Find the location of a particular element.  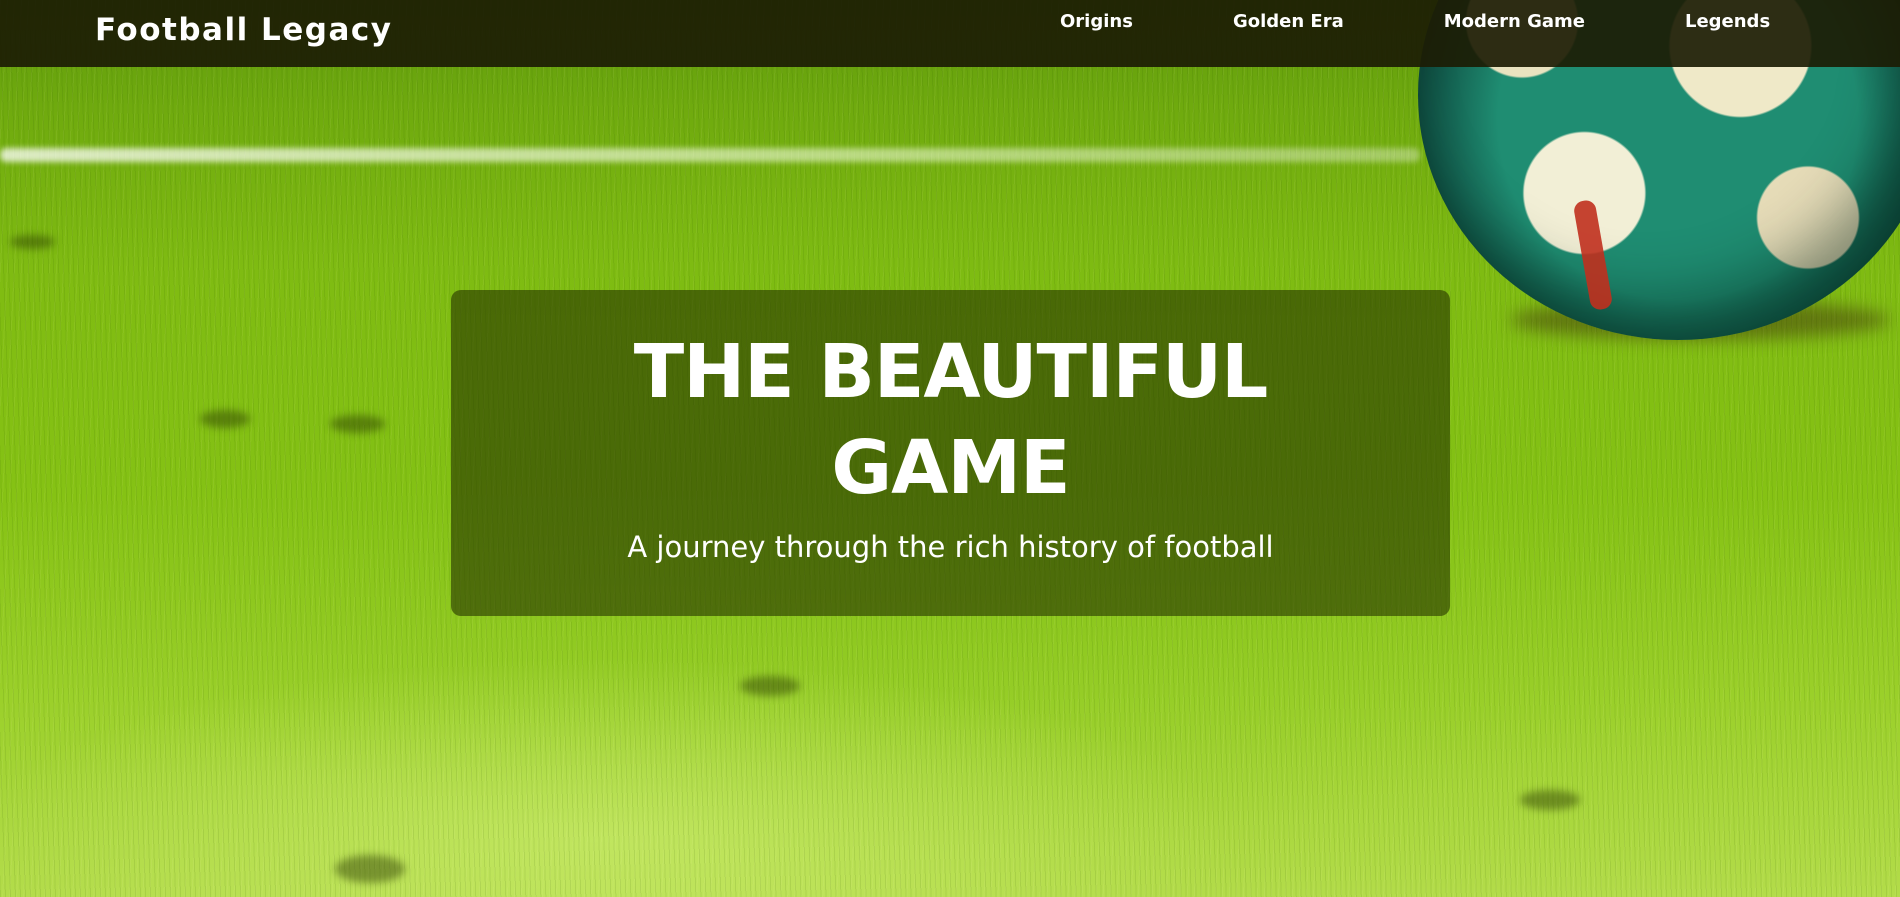

nav-links: Origins Golden Era Modern Game Legends is located at coordinates (1415, 22).